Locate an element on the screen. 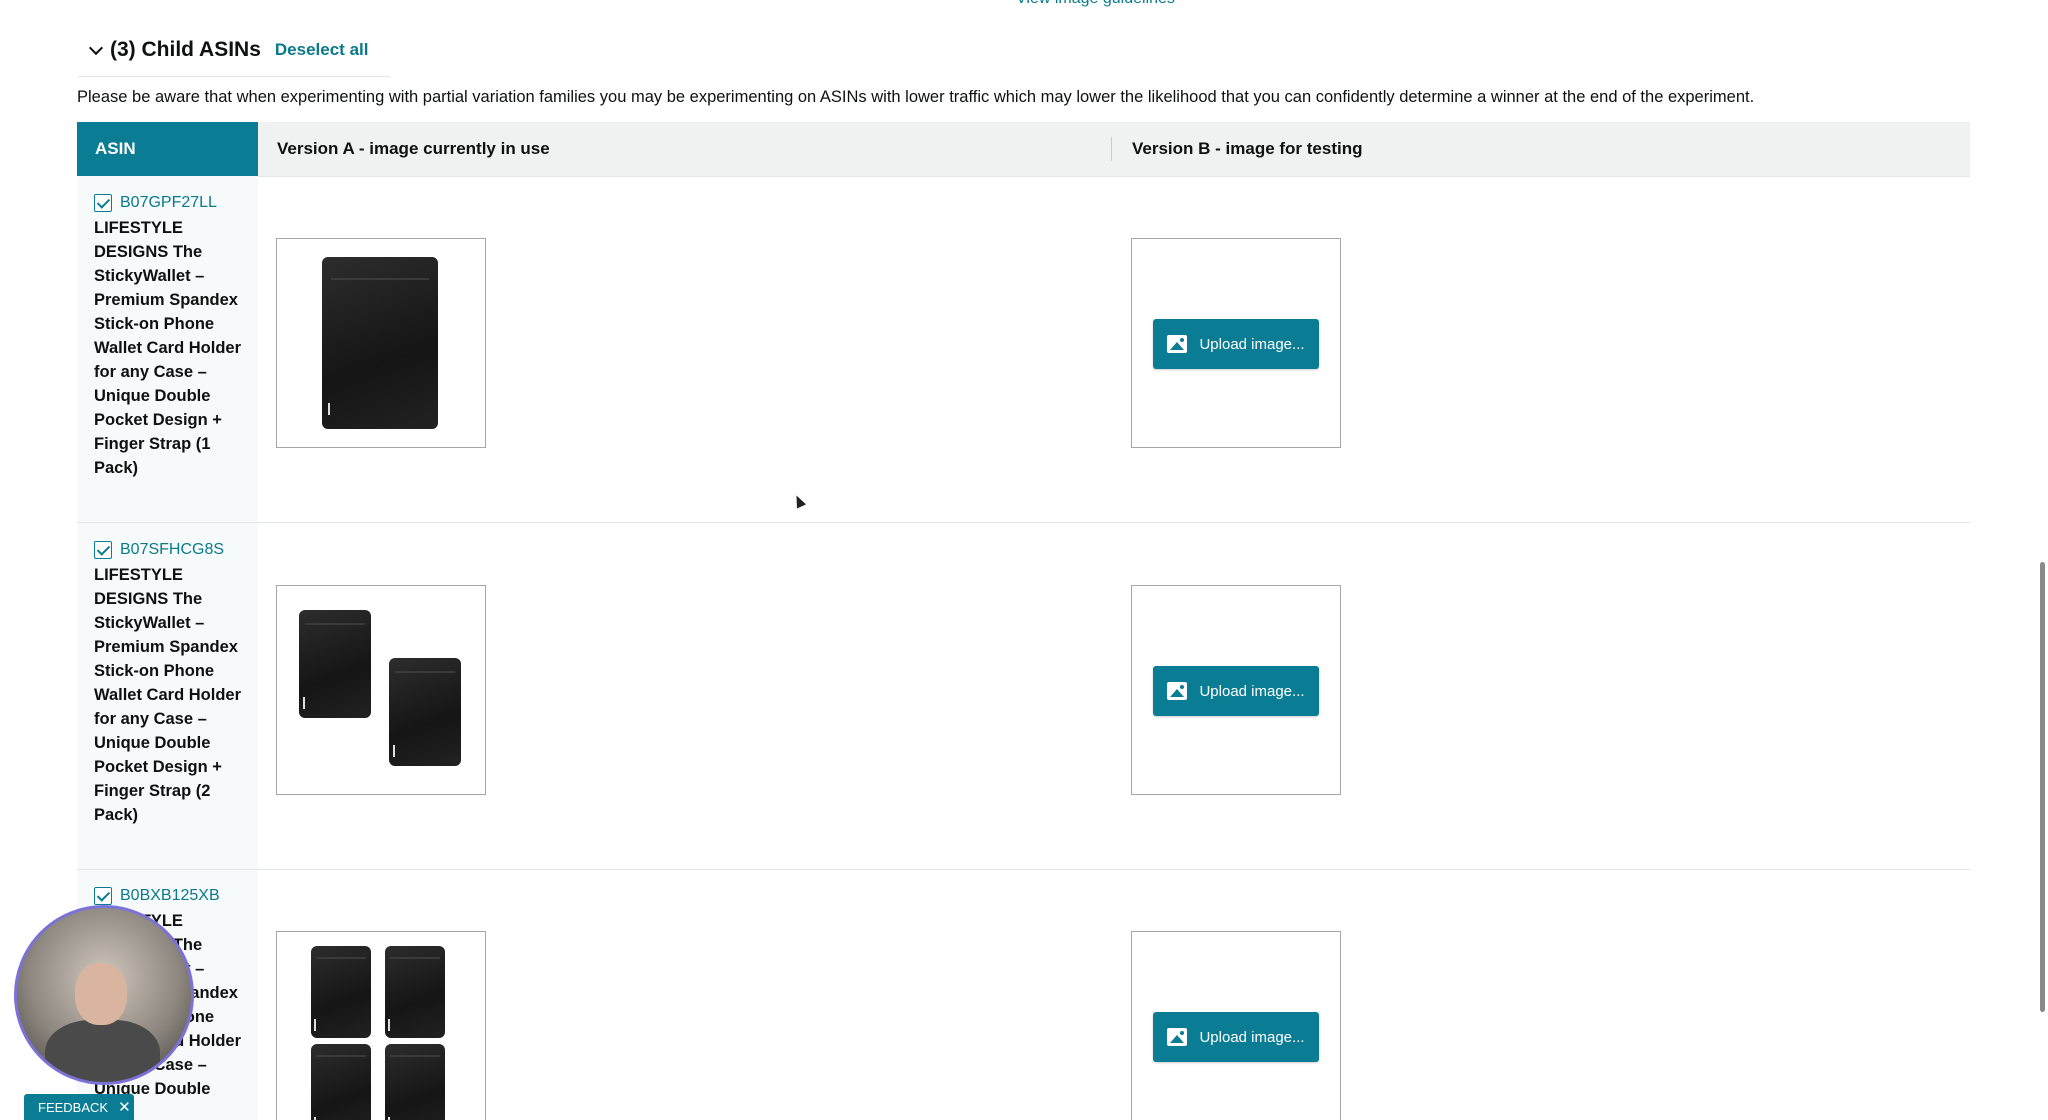 The width and height of the screenshot is (2048, 1120). child-asins-header: (3) Child ASINs Deselect all is located at coordinates (229, 50).